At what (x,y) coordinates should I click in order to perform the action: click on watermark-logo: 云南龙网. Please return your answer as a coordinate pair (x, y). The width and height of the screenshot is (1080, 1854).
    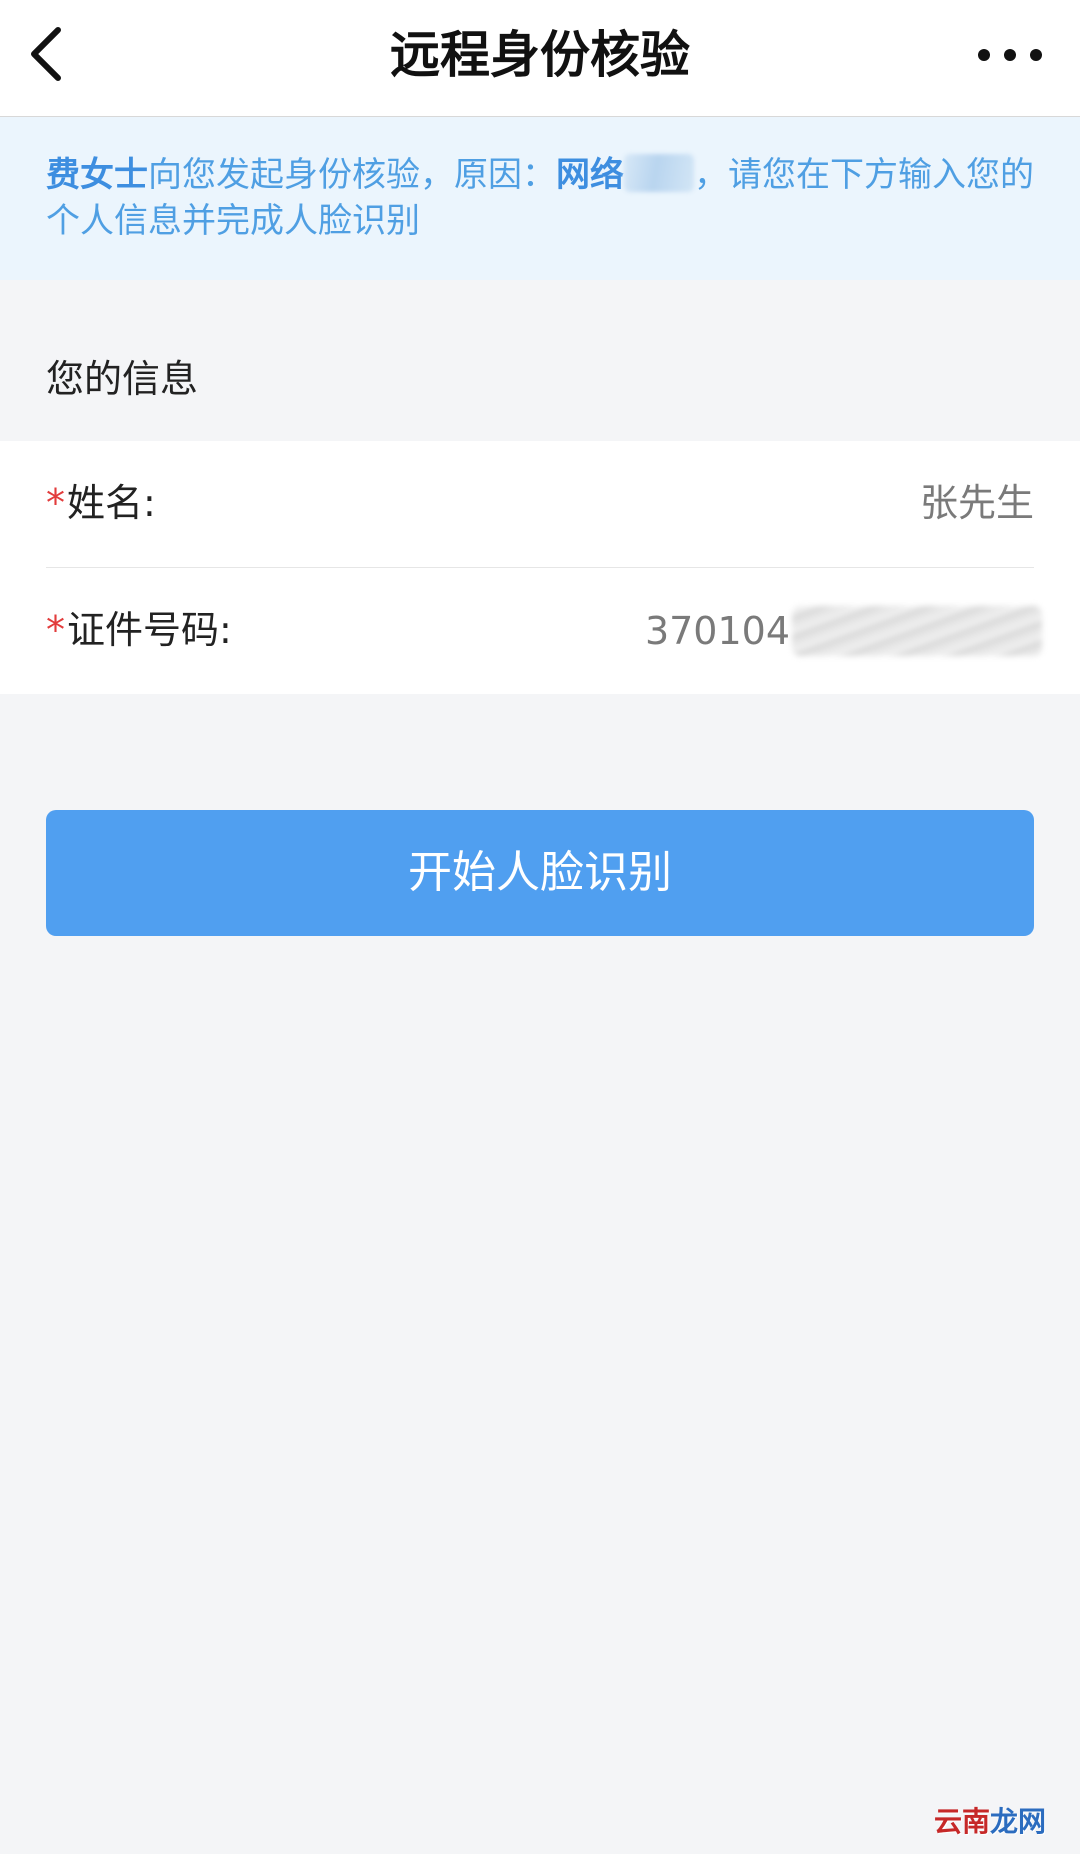
    Looking at the image, I should click on (990, 1822).